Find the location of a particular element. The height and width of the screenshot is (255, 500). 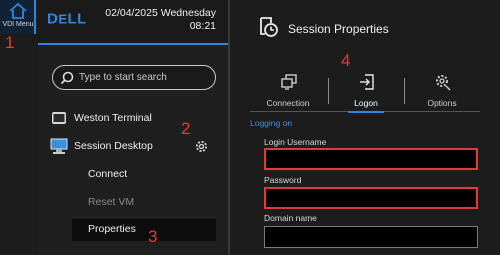

tab-label: Logon is located at coordinates (366, 103).